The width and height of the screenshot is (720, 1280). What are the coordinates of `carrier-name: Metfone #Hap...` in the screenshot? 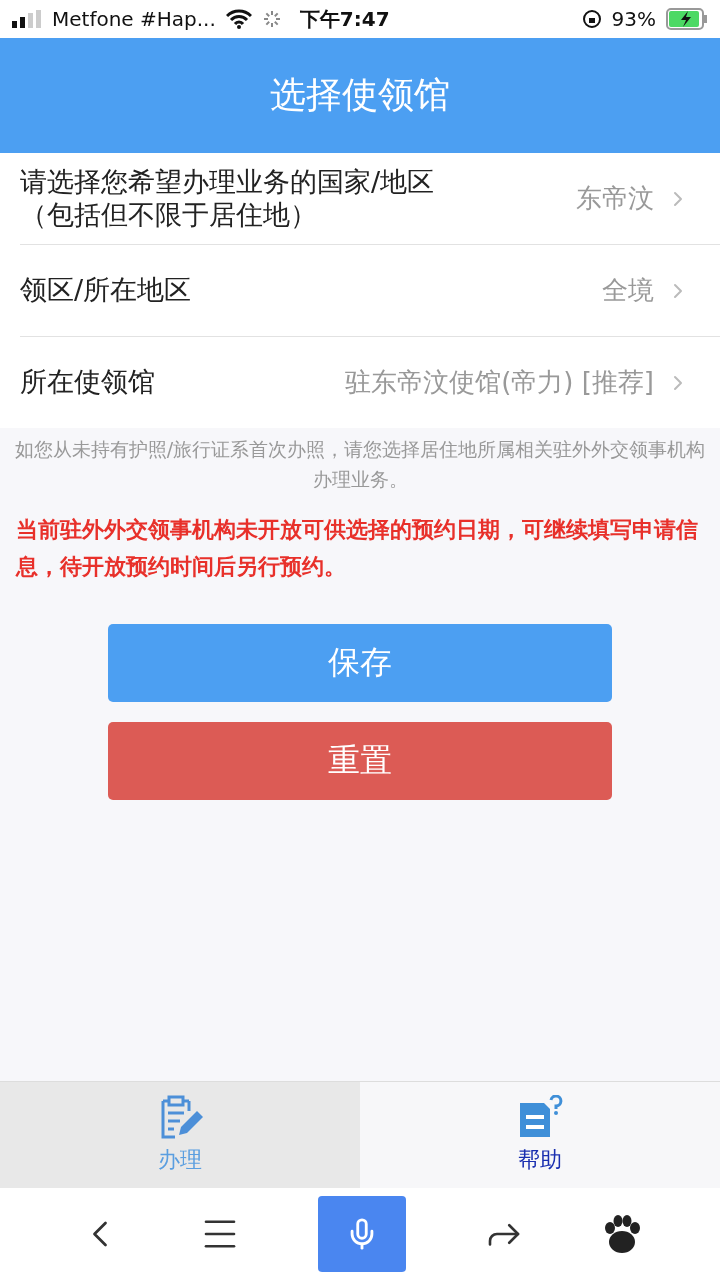 It's located at (134, 19).